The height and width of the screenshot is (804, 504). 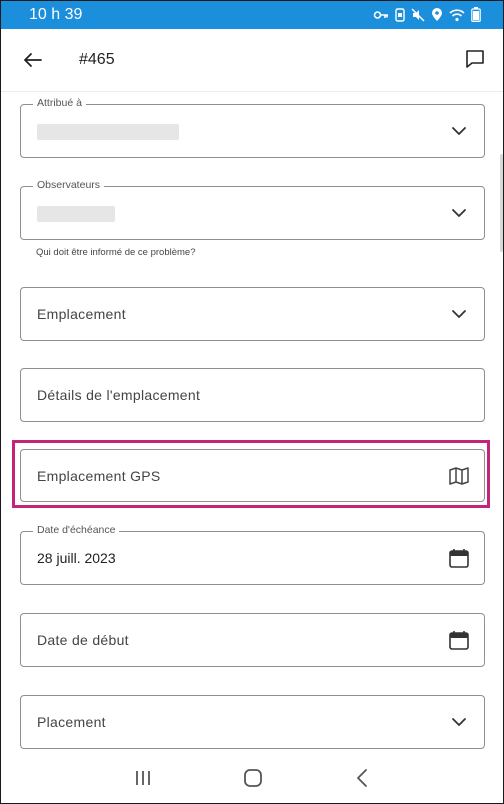 What do you see at coordinates (83, 640) in the screenshot?
I see `start-date-placeholder: Date de début` at bounding box center [83, 640].